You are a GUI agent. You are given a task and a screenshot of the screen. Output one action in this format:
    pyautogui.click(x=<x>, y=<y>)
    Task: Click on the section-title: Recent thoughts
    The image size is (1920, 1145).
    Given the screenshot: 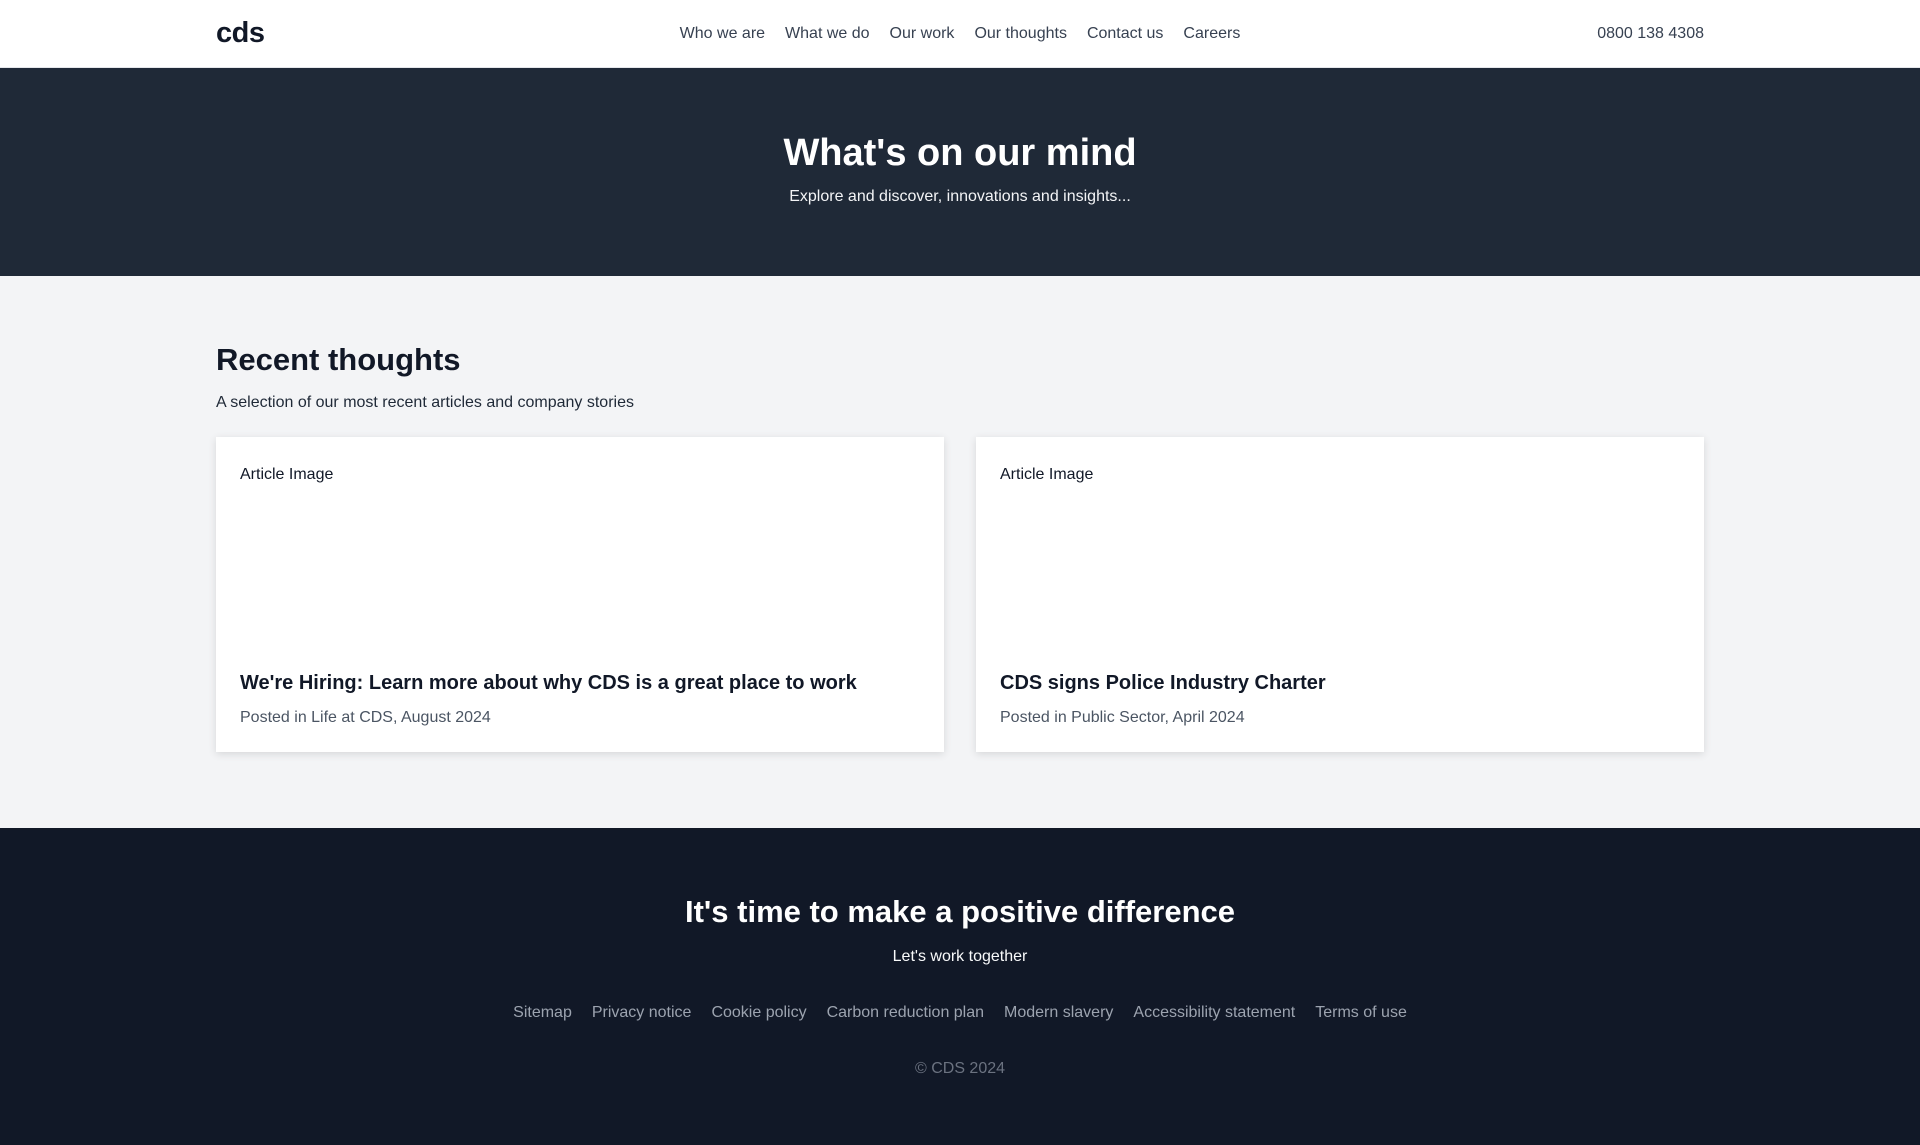 What is the action you would take?
    pyautogui.click(x=338, y=359)
    